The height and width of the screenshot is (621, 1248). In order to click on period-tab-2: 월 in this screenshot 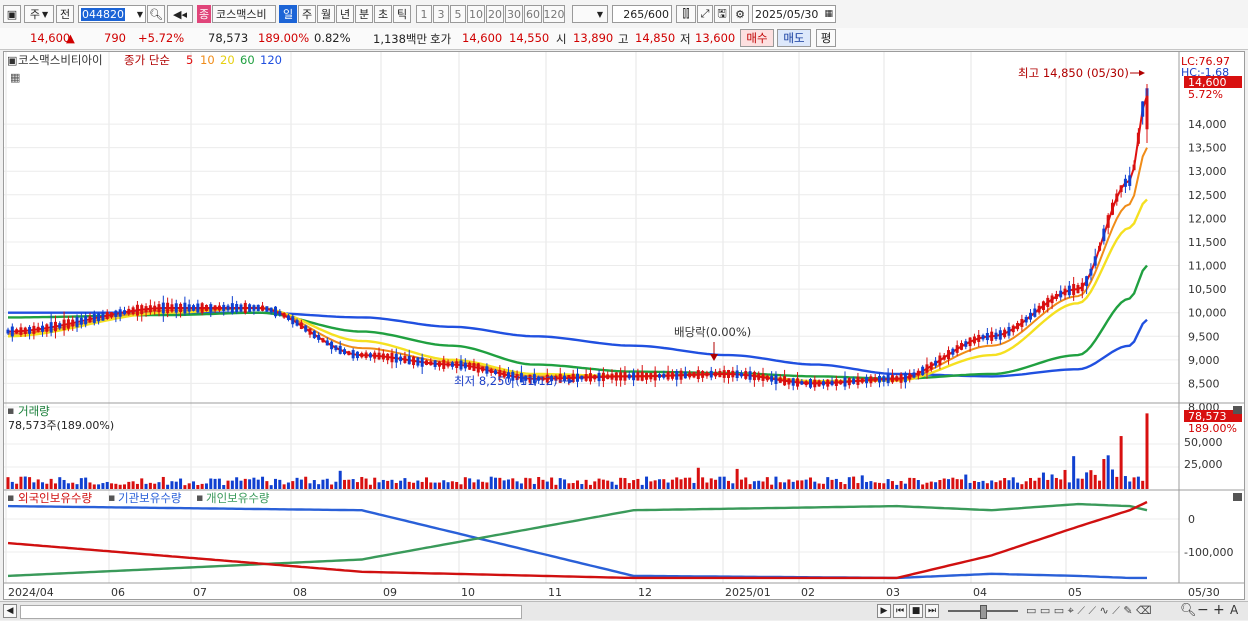, I will do `click(326, 14)`.